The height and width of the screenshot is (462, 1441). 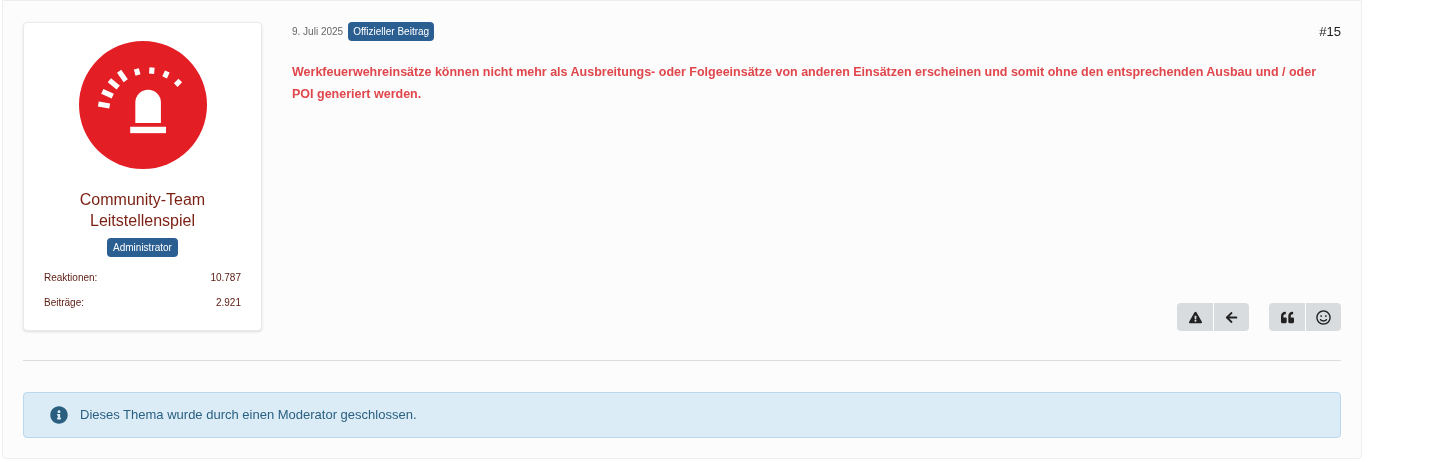 What do you see at coordinates (225, 278) in the screenshot?
I see `stat-value: 10.787` at bounding box center [225, 278].